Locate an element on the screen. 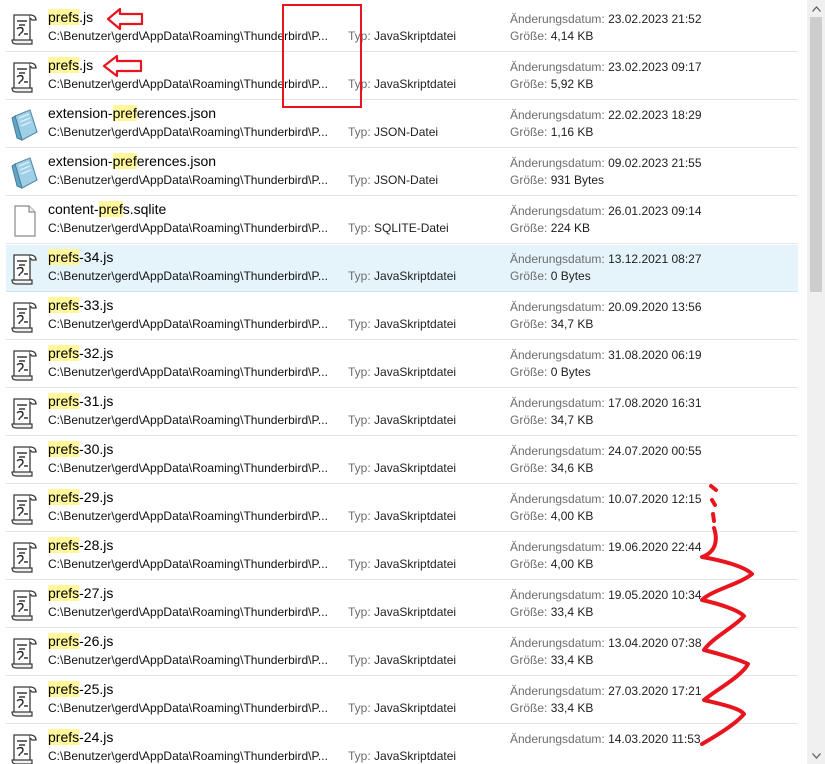 This screenshot has width=825, height=764. size-value: 1,16 KB is located at coordinates (572, 132).